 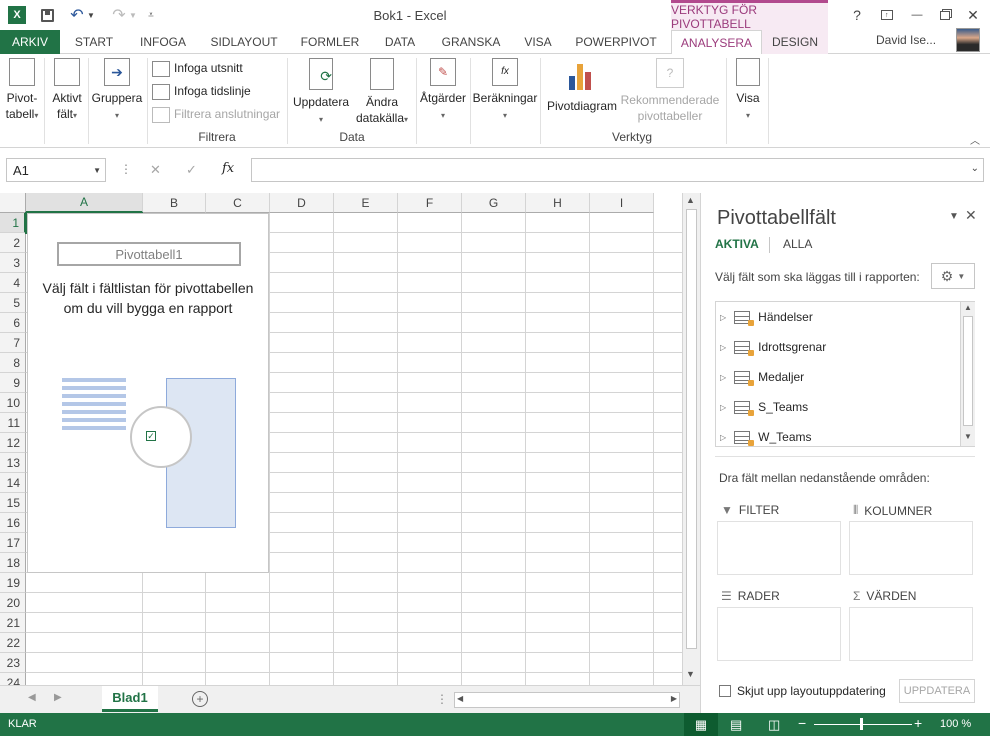 I want to click on filtrera-anslutningar-button: Filtrera anslutningar, so click(x=216, y=114).